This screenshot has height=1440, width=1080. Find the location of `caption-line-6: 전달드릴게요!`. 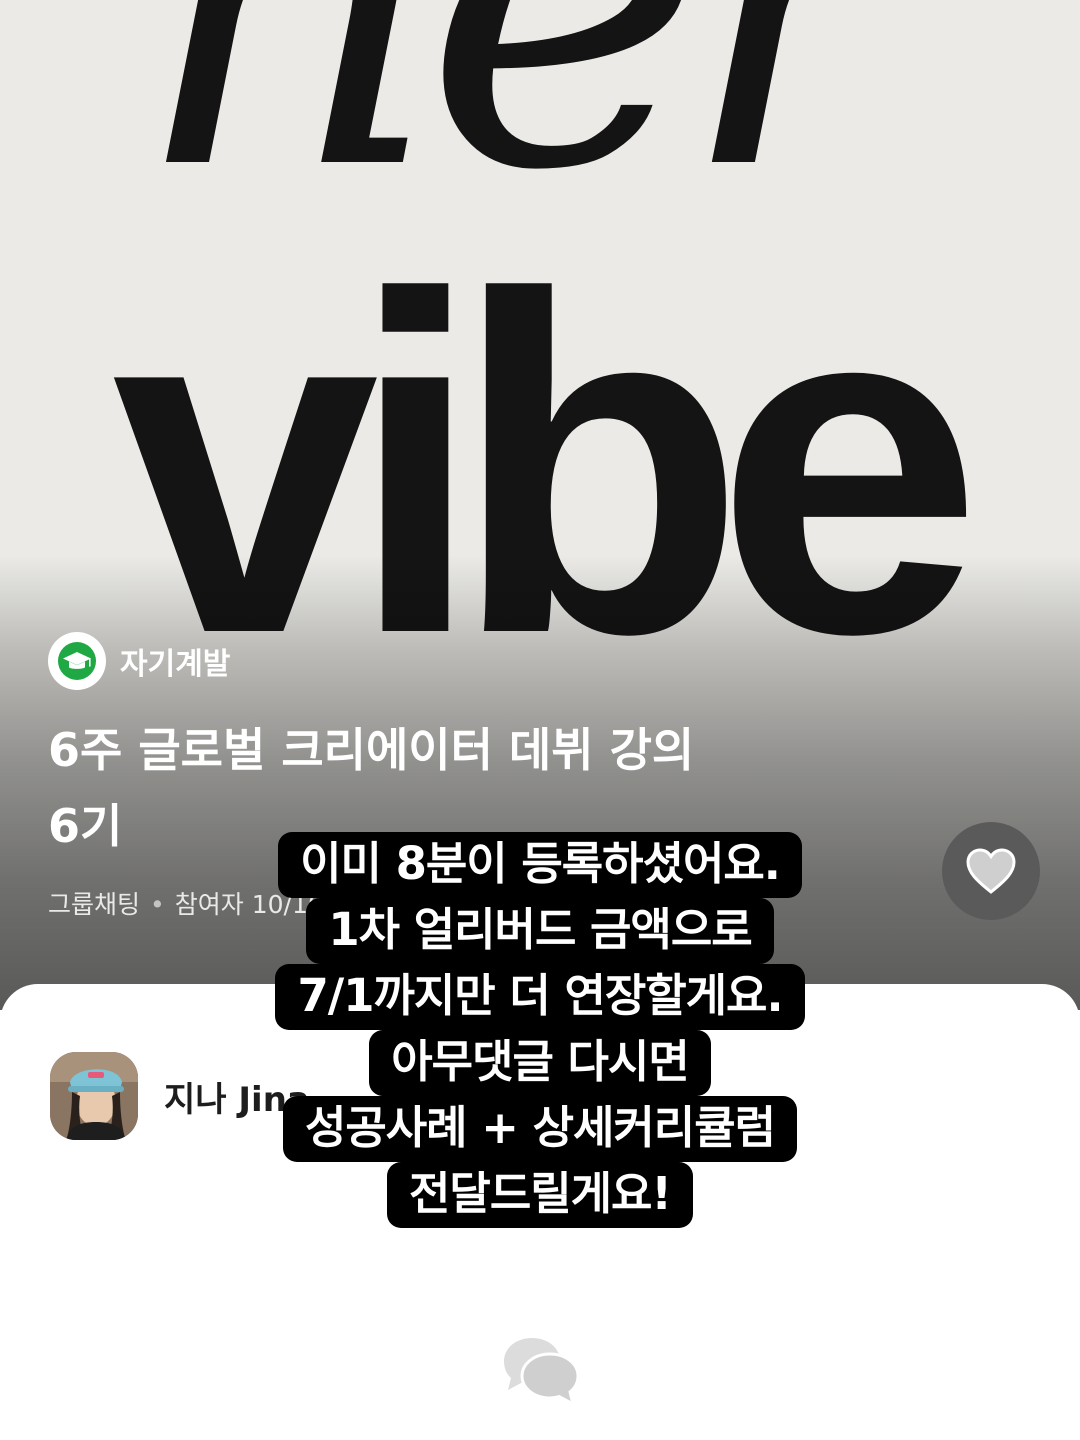

caption-line-6: 전달드릴게요! is located at coordinates (540, 1195).